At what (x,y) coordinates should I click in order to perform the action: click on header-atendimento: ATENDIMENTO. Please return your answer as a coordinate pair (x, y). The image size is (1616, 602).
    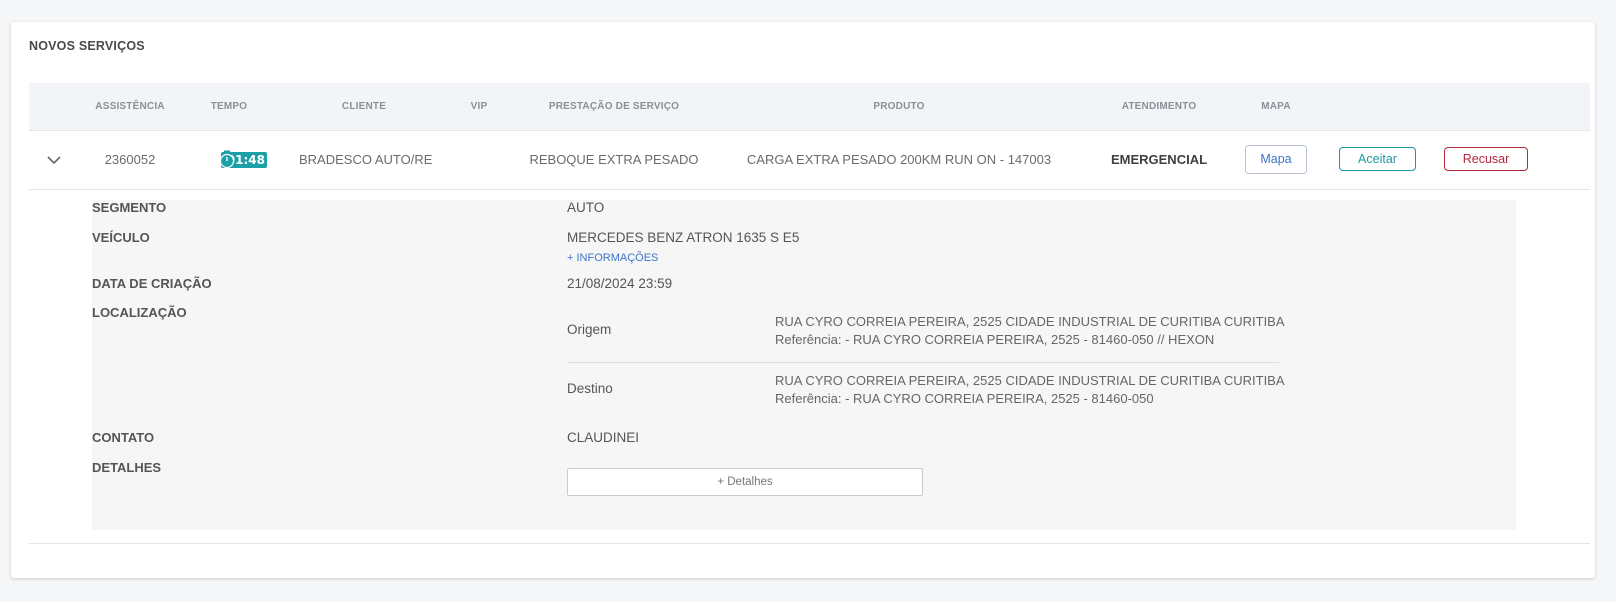
    Looking at the image, I should click on (1159, 106).